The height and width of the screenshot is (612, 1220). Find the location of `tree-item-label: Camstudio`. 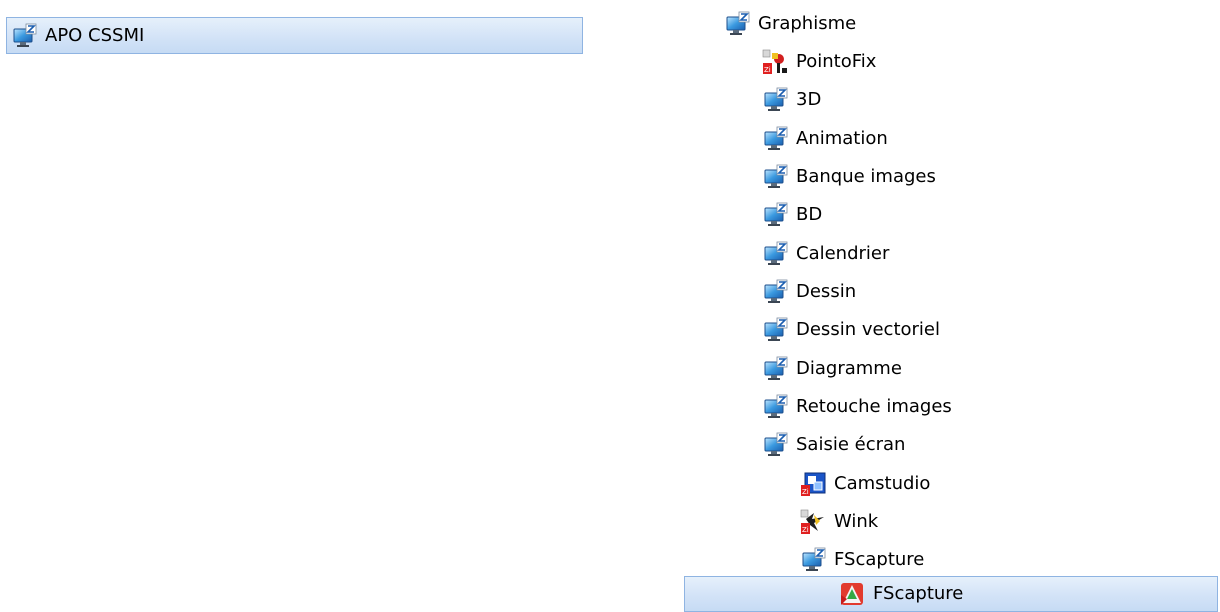

tree-item-label: Camstudio is located at coordinates (882, 483).